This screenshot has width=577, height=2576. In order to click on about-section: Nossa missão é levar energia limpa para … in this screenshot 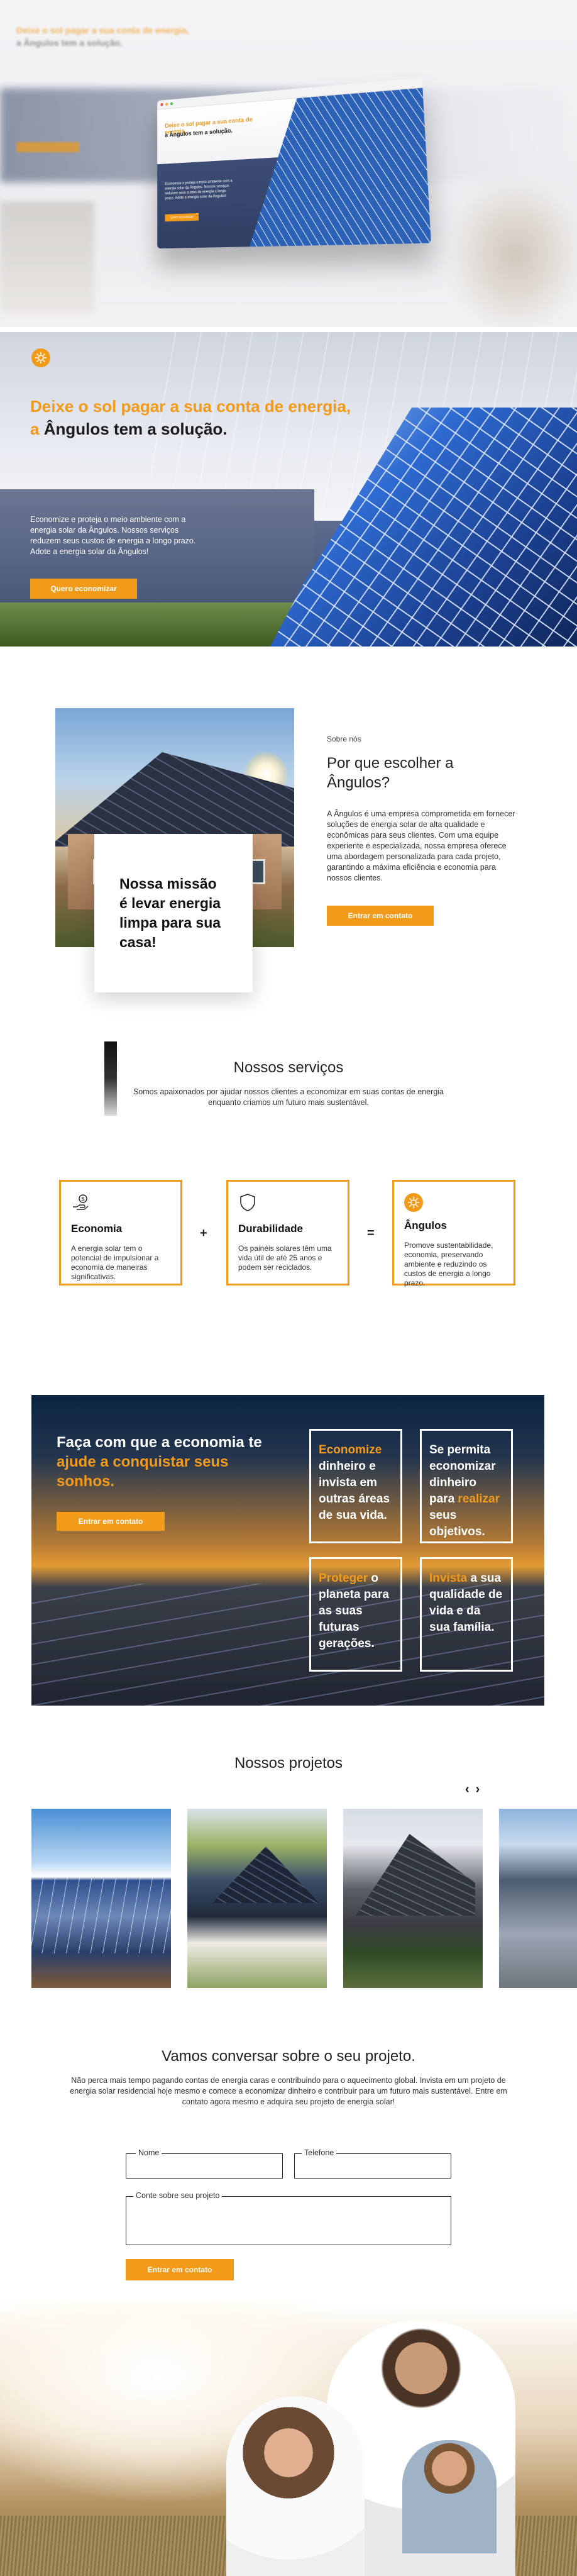, I will do `click(288, 849)`.